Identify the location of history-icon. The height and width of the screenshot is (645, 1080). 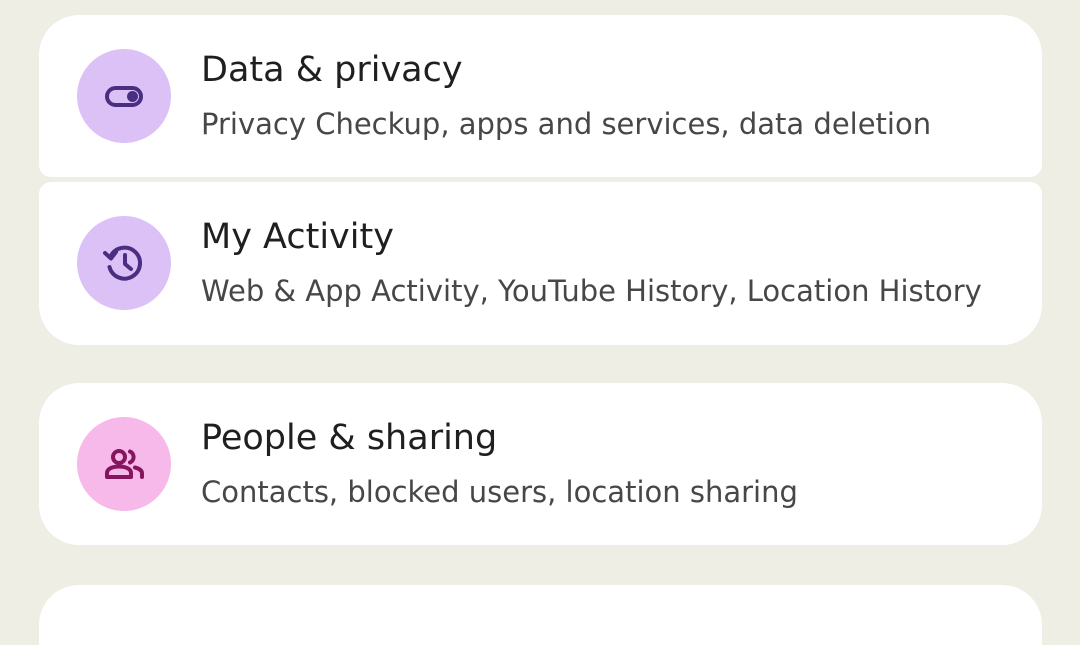
(123, 263).